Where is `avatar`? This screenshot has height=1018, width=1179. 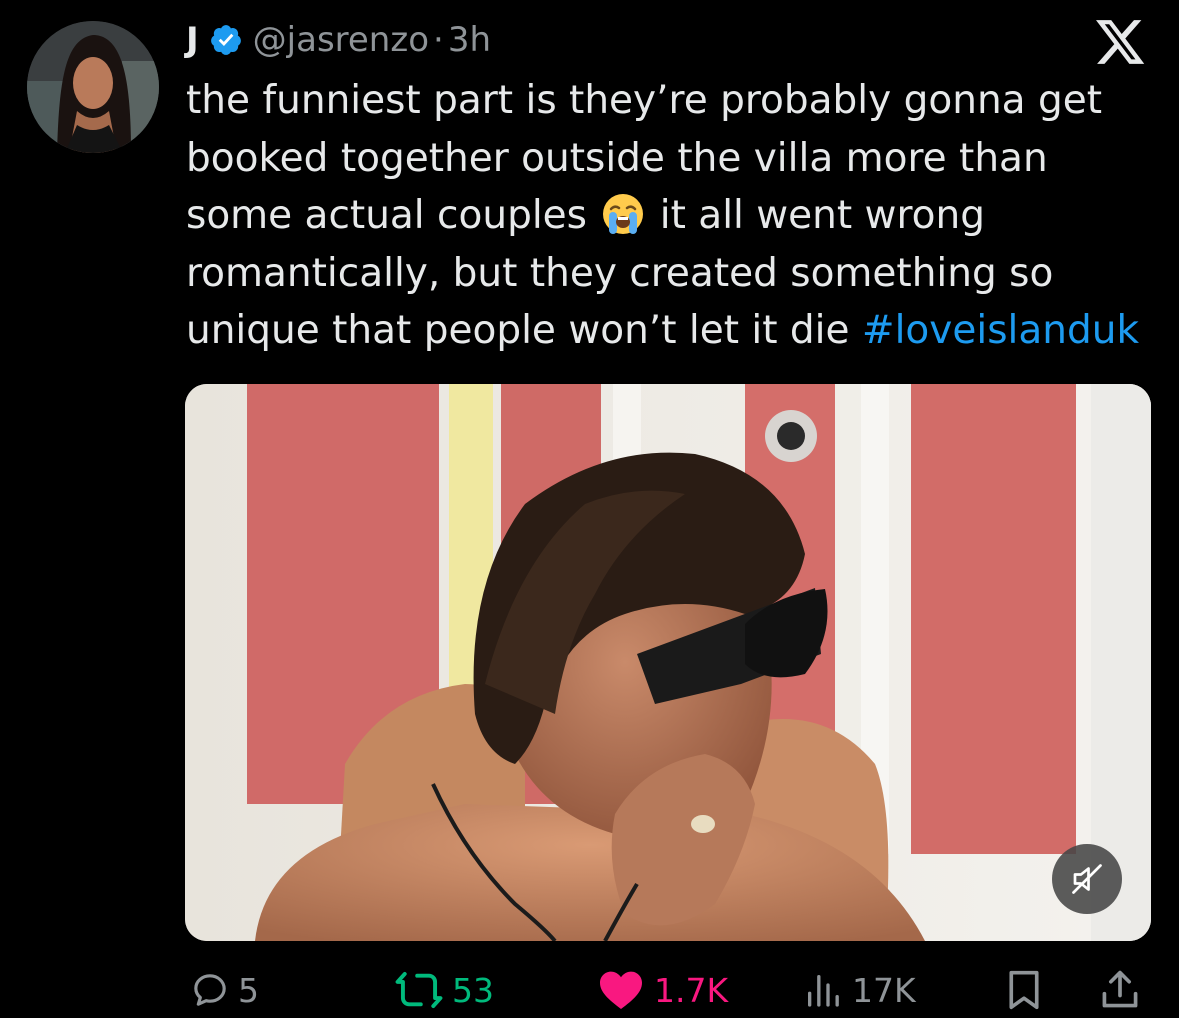 avatar is located at coordinates (93, 87).